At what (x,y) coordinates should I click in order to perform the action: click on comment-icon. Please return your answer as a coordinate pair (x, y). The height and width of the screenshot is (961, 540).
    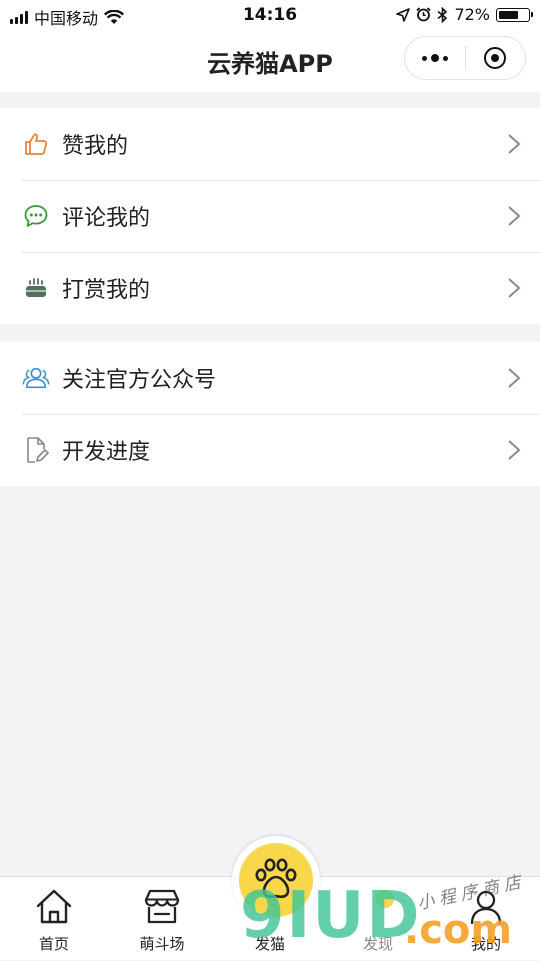
    Looking at the image, I should click on (36, 216).